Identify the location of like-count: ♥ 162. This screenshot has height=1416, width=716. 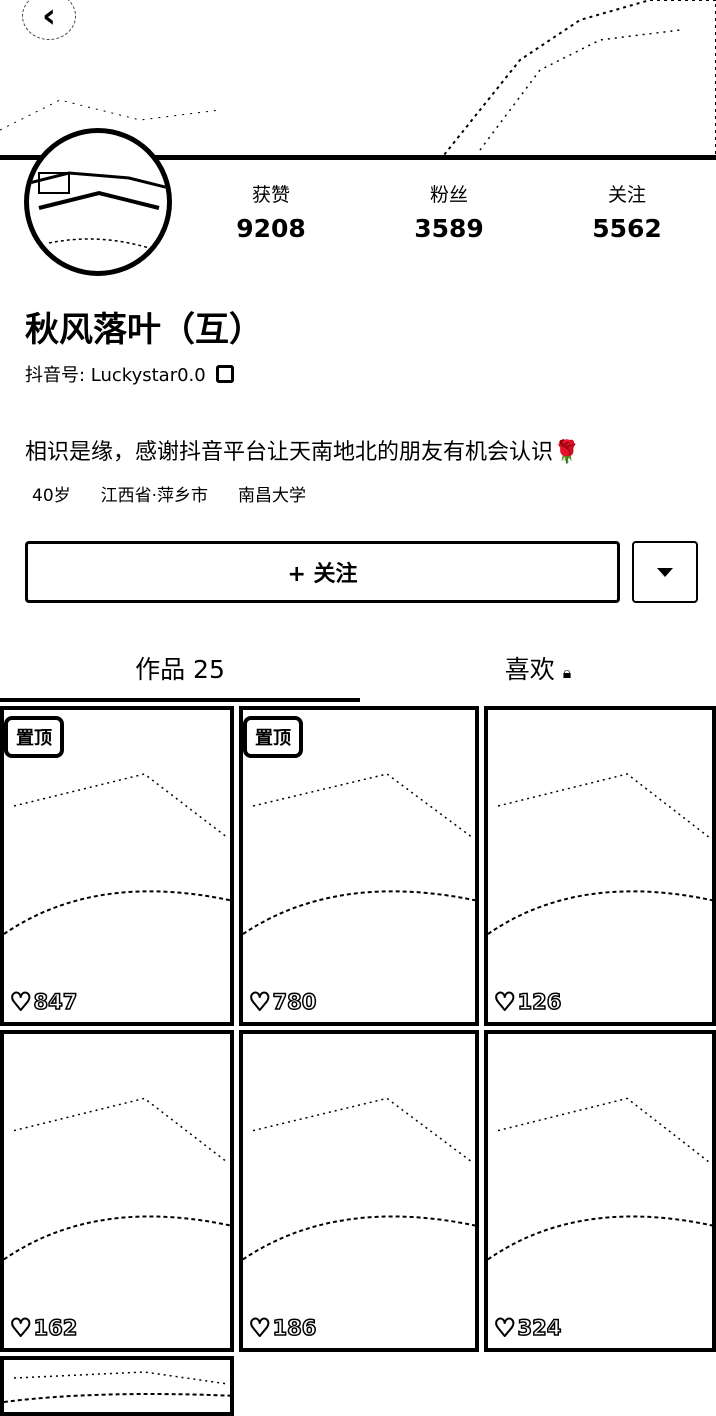
(43, 1328).